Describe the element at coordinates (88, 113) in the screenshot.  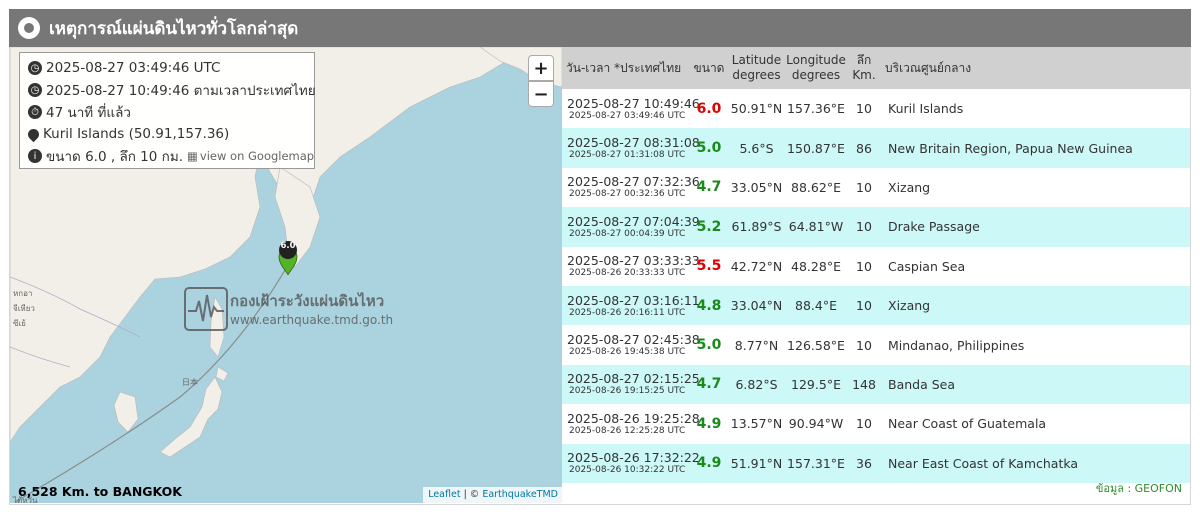
I see `info-ago: 47 นาที ที่แล้ว` at that location.